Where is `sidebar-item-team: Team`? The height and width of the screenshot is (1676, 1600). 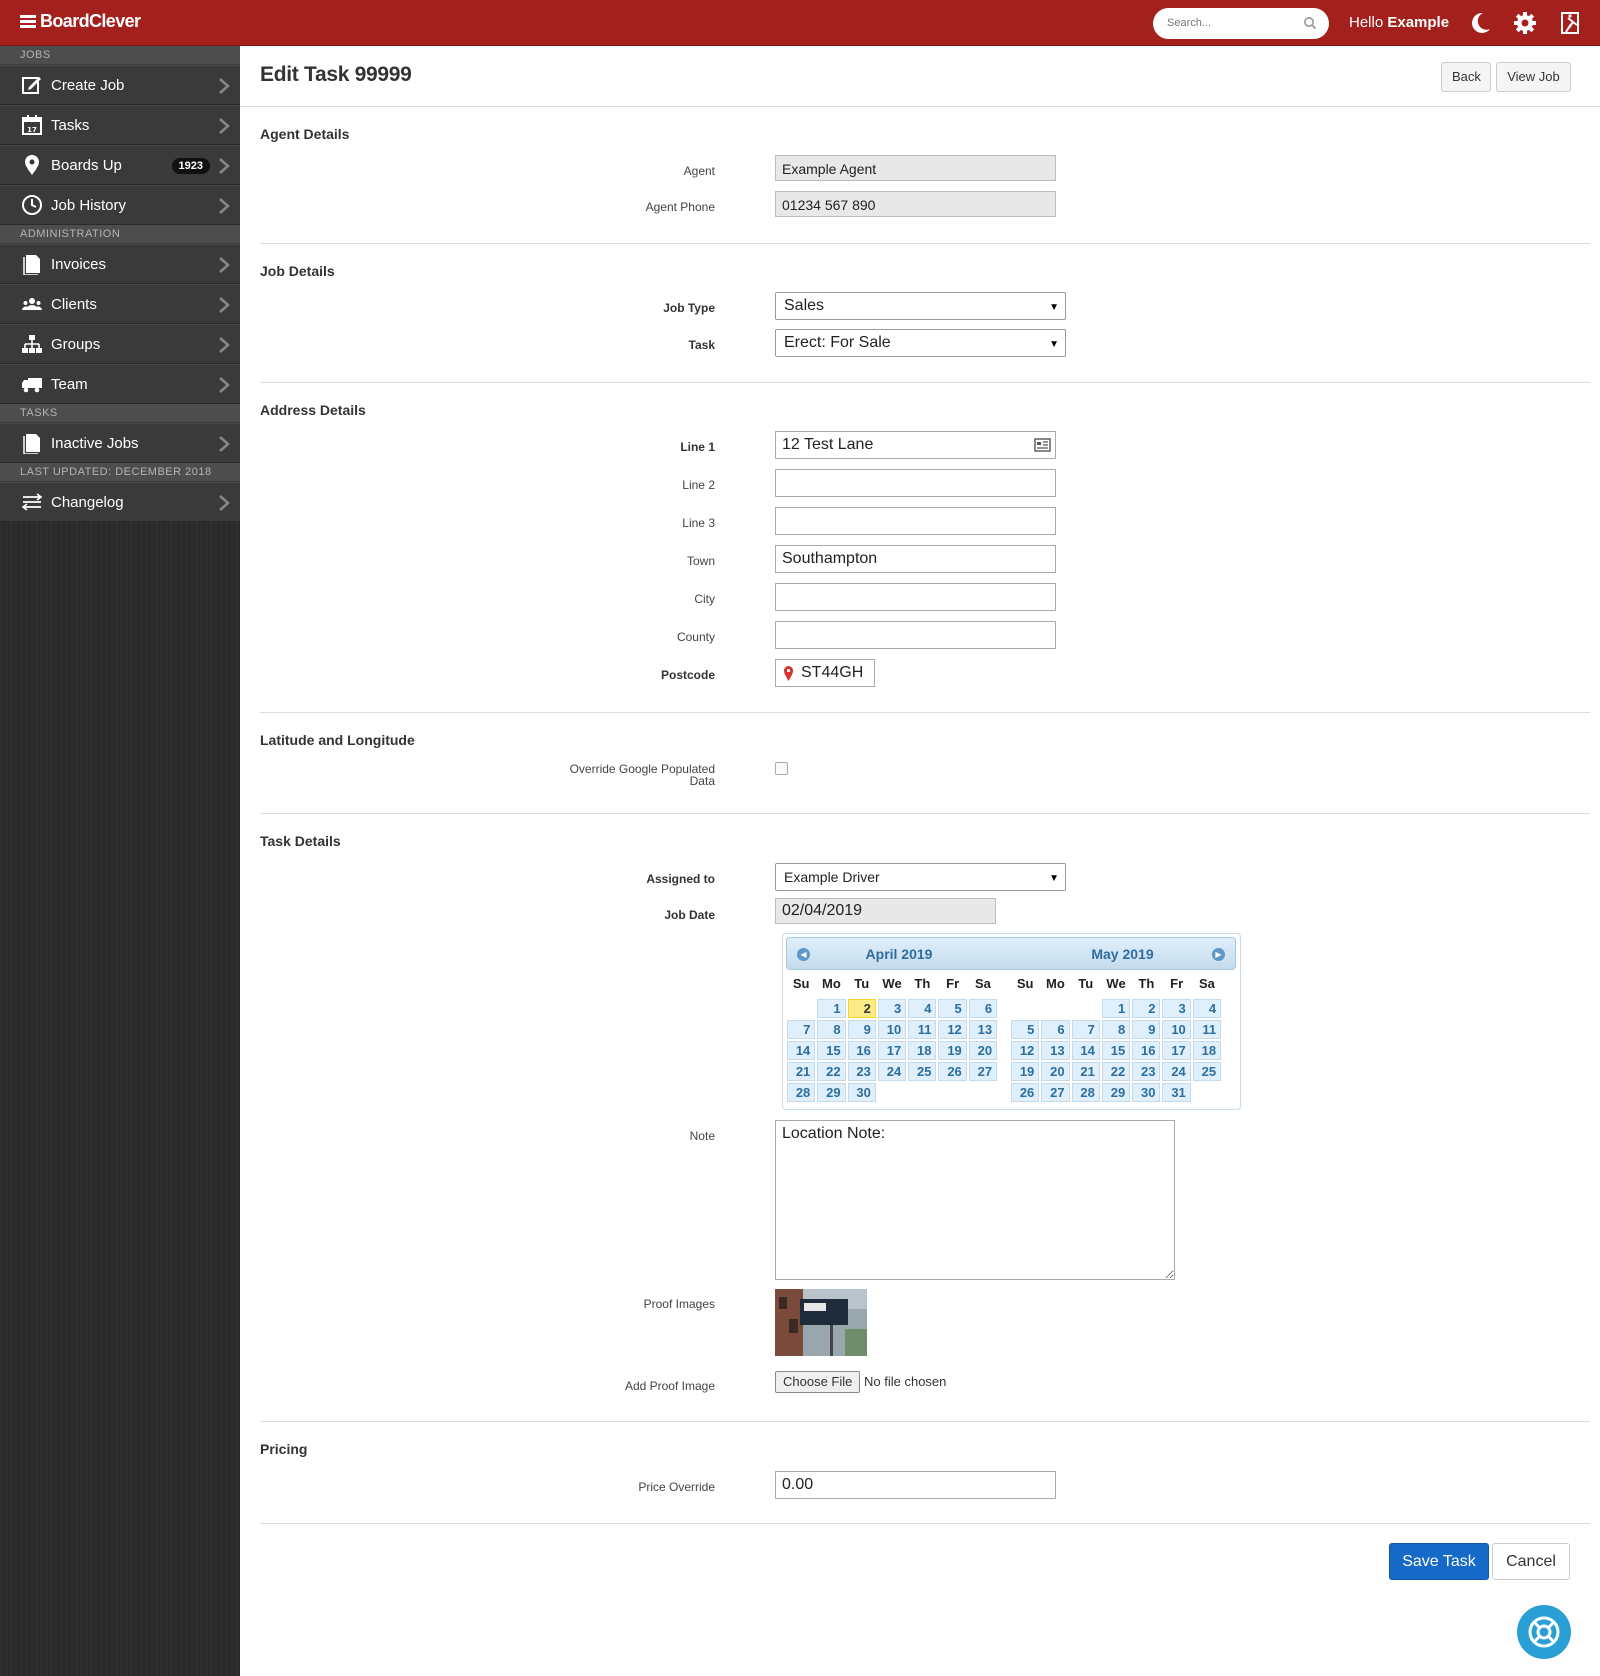
sidebar-item-team: Team is located at coordinates (120, 384).